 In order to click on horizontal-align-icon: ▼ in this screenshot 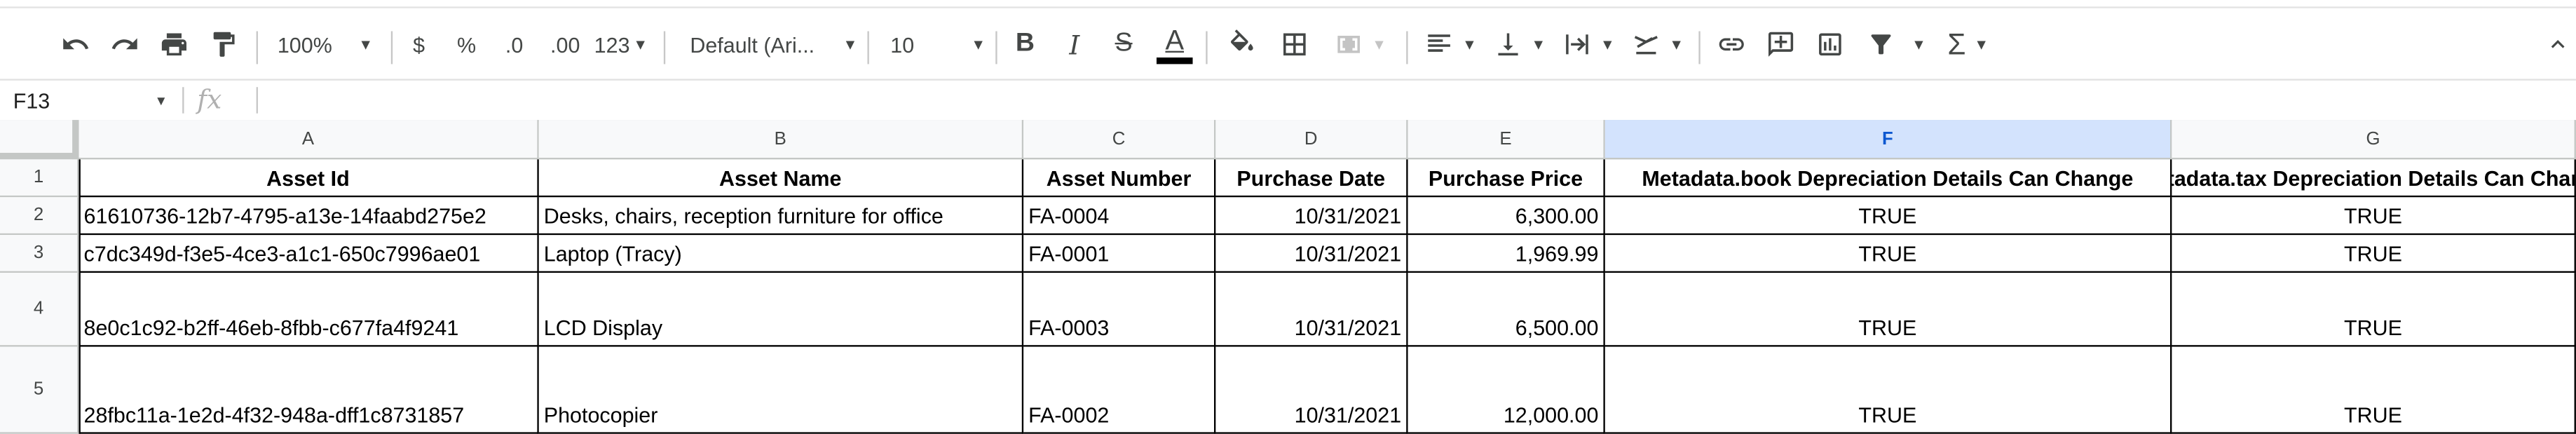, I will do `click(1451, 44)`.